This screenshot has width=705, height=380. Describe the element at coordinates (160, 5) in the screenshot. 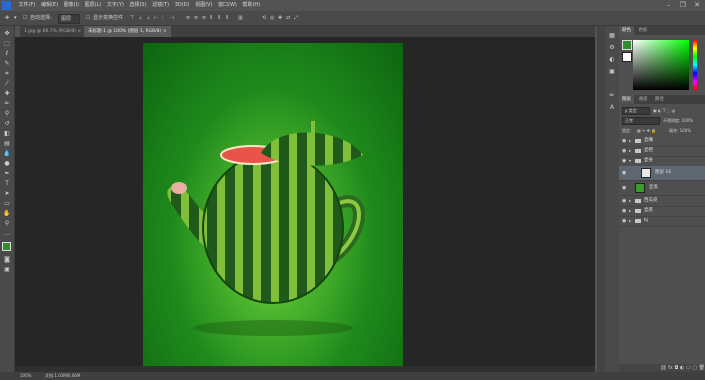

I see `menu-filter: 滤镜(T)` at that location.